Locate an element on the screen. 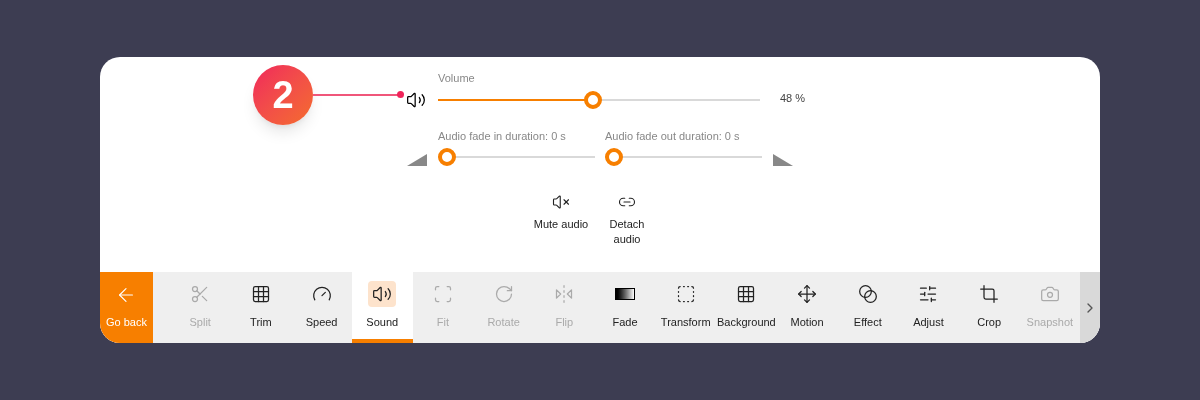 The width and height of the screenshot is (1200, 400). tool-tab: Background is located at coordinates (746, 307).